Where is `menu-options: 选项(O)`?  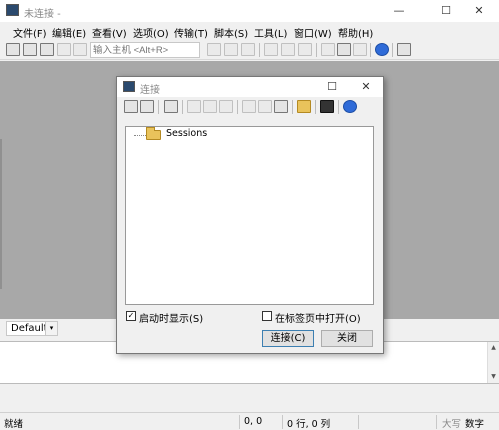 menu-options: 选项(O) is located at coordinates (151, 32).